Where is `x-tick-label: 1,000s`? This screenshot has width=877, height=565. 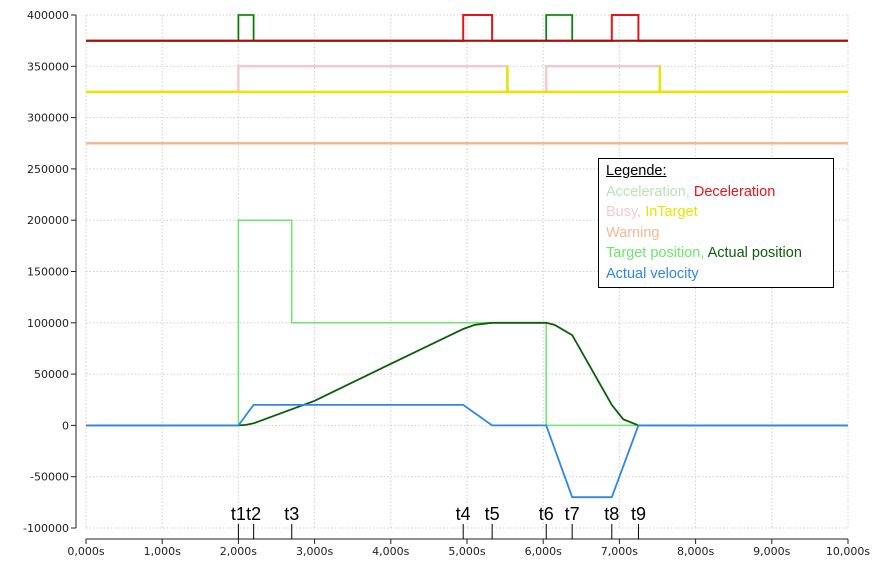 x-tick-label: 1,000s is located at coordinates (162, 551).